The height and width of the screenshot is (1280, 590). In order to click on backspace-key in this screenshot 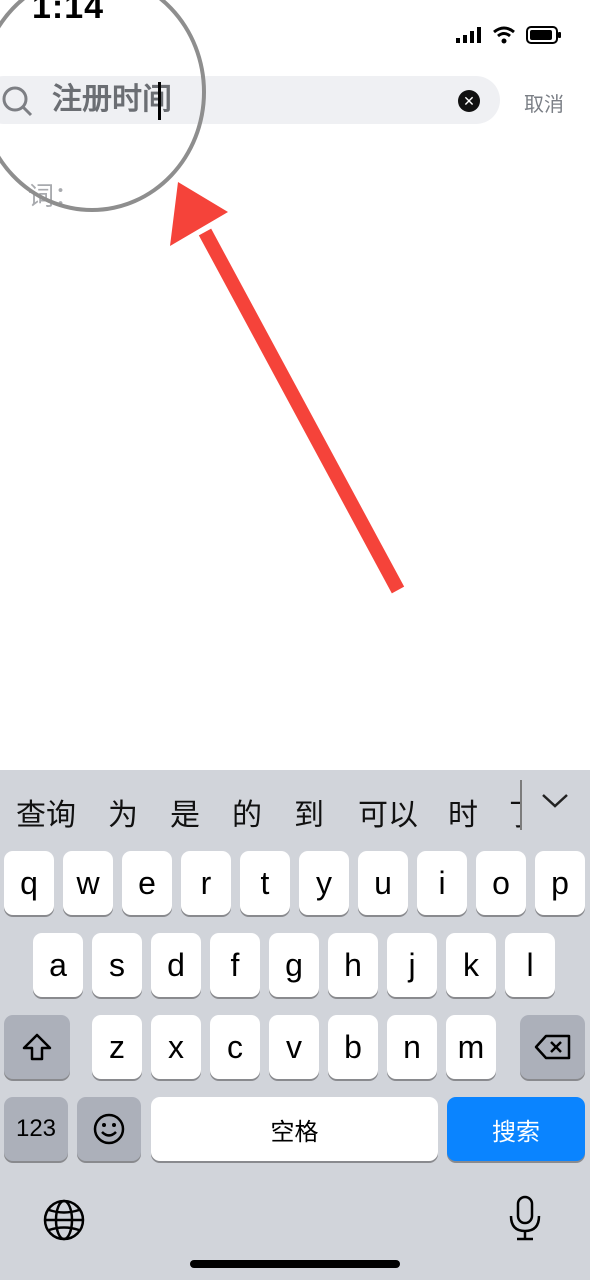, I will do `click(552, 1047)`.